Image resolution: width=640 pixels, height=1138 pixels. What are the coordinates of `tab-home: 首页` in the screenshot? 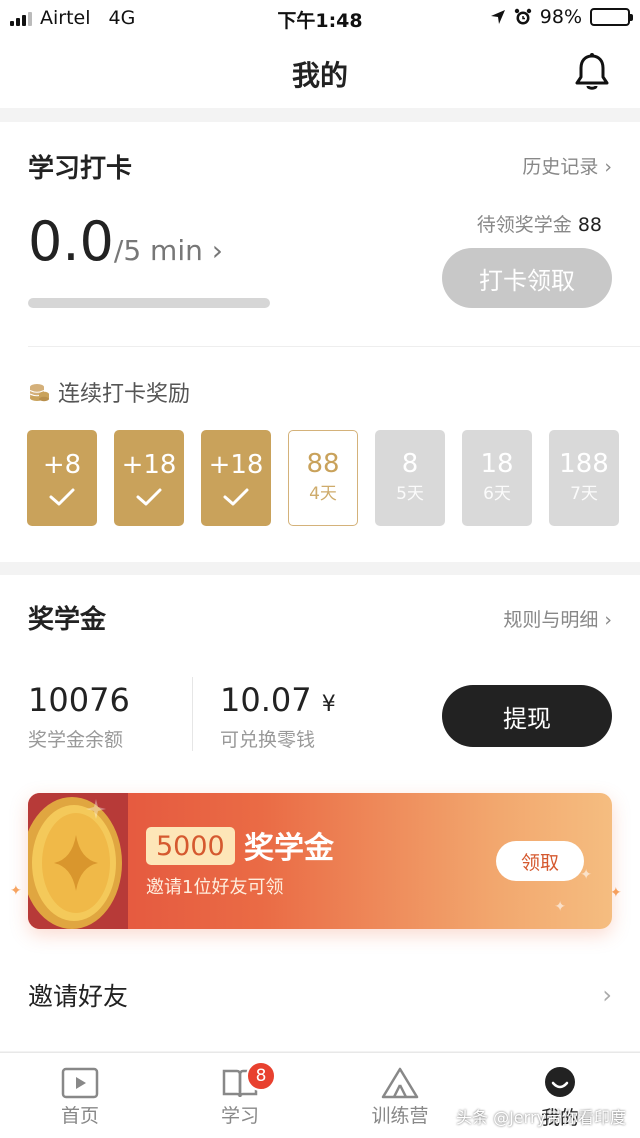 It's located at (80, 1097).